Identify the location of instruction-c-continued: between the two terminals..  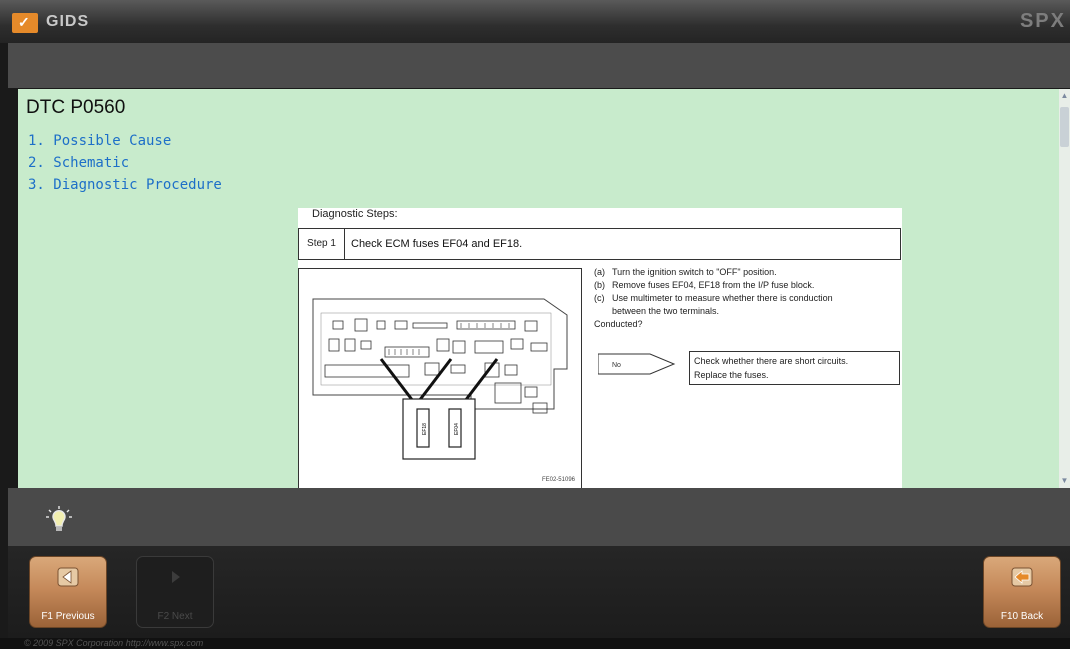
(666, 311).